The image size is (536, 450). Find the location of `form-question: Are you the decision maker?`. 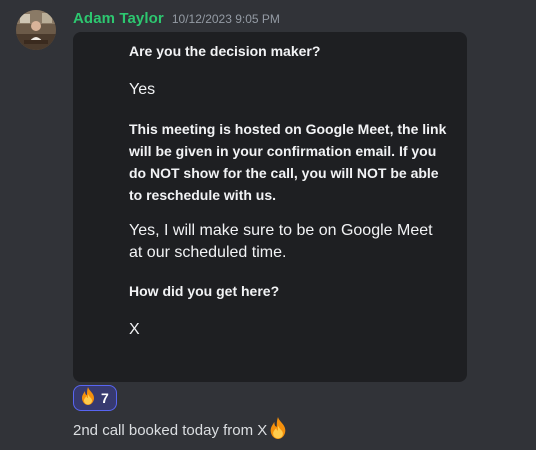

form-question: Are you the decision maker? is located at coordinates (225, 51).